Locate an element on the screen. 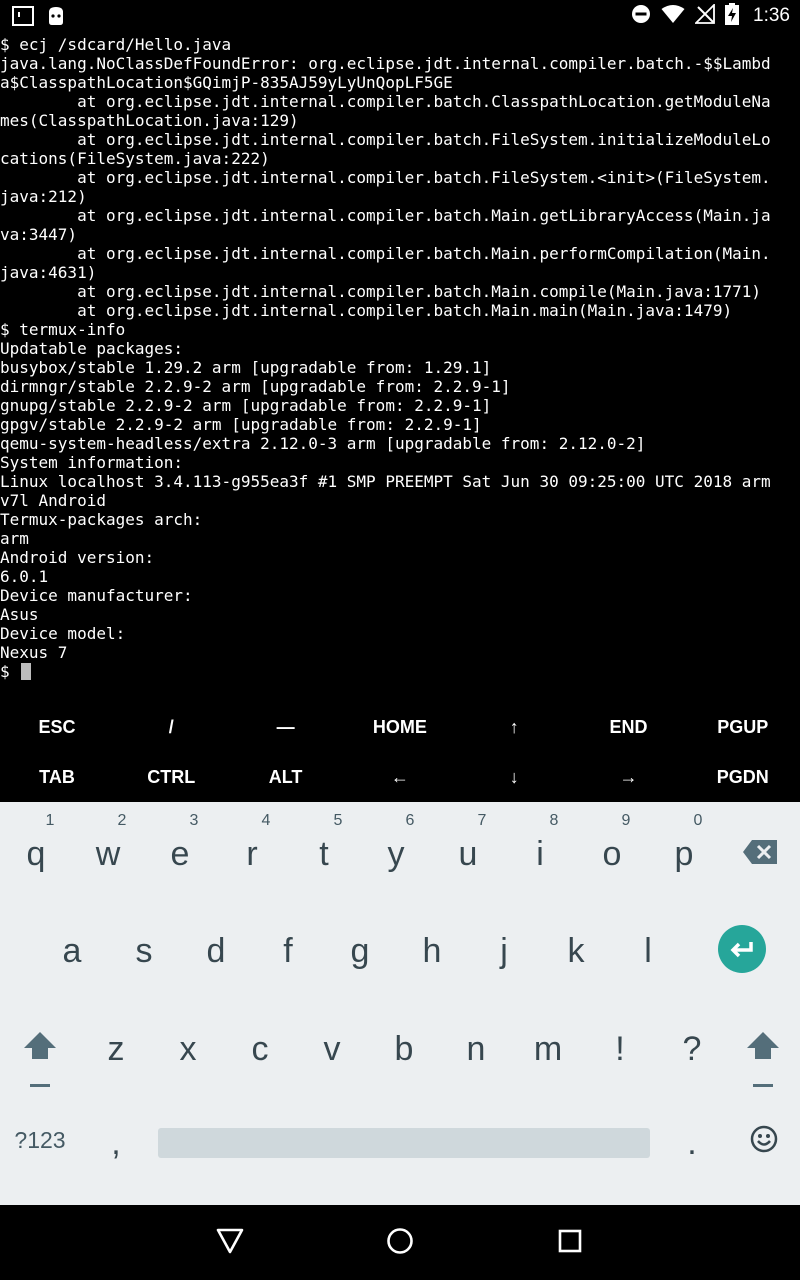 The width and height of the screenshot is (800, 1280). comma-key: , is located at coordinates (116, 1148).